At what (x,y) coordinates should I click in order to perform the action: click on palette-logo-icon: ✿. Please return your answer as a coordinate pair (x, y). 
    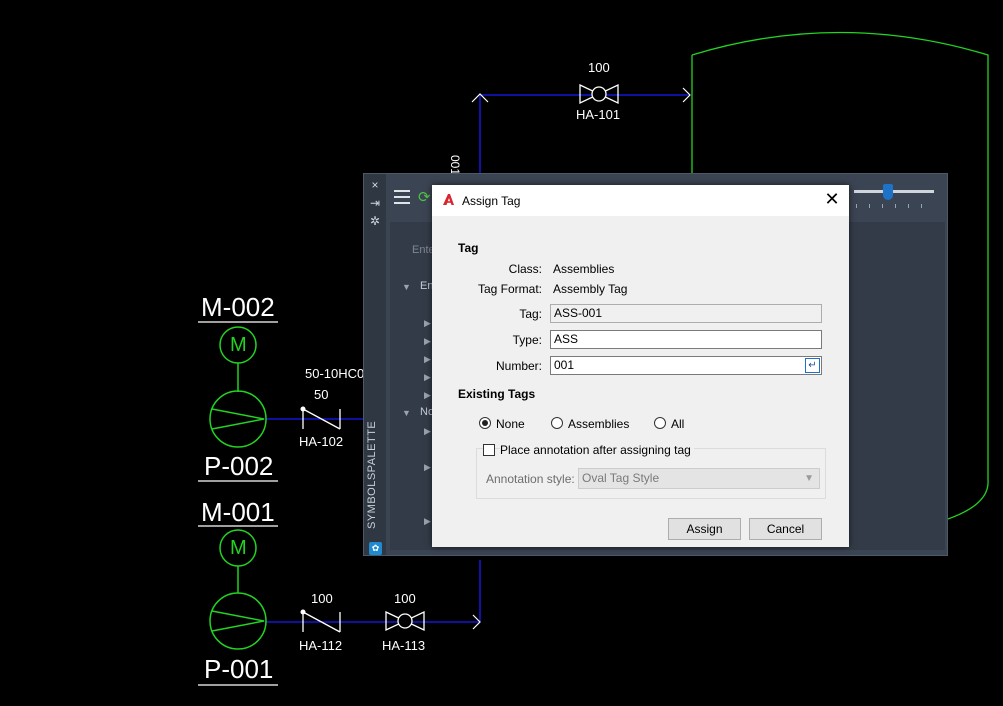
    Looking at the image, I should click on (375, 548).